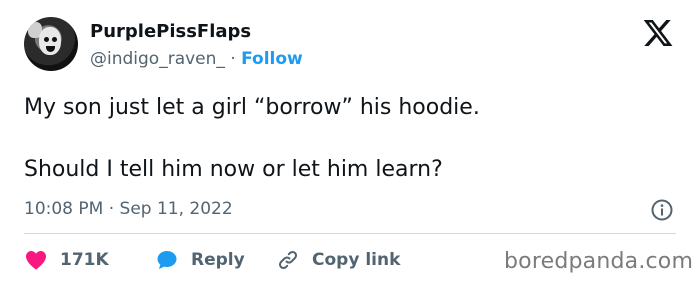 The height and width of the screenshot is (287, 700). What do you see at coordinates (167, 260) in the screenshot?
I see `speech-bubble-icon` at bounding box center [167, 260].